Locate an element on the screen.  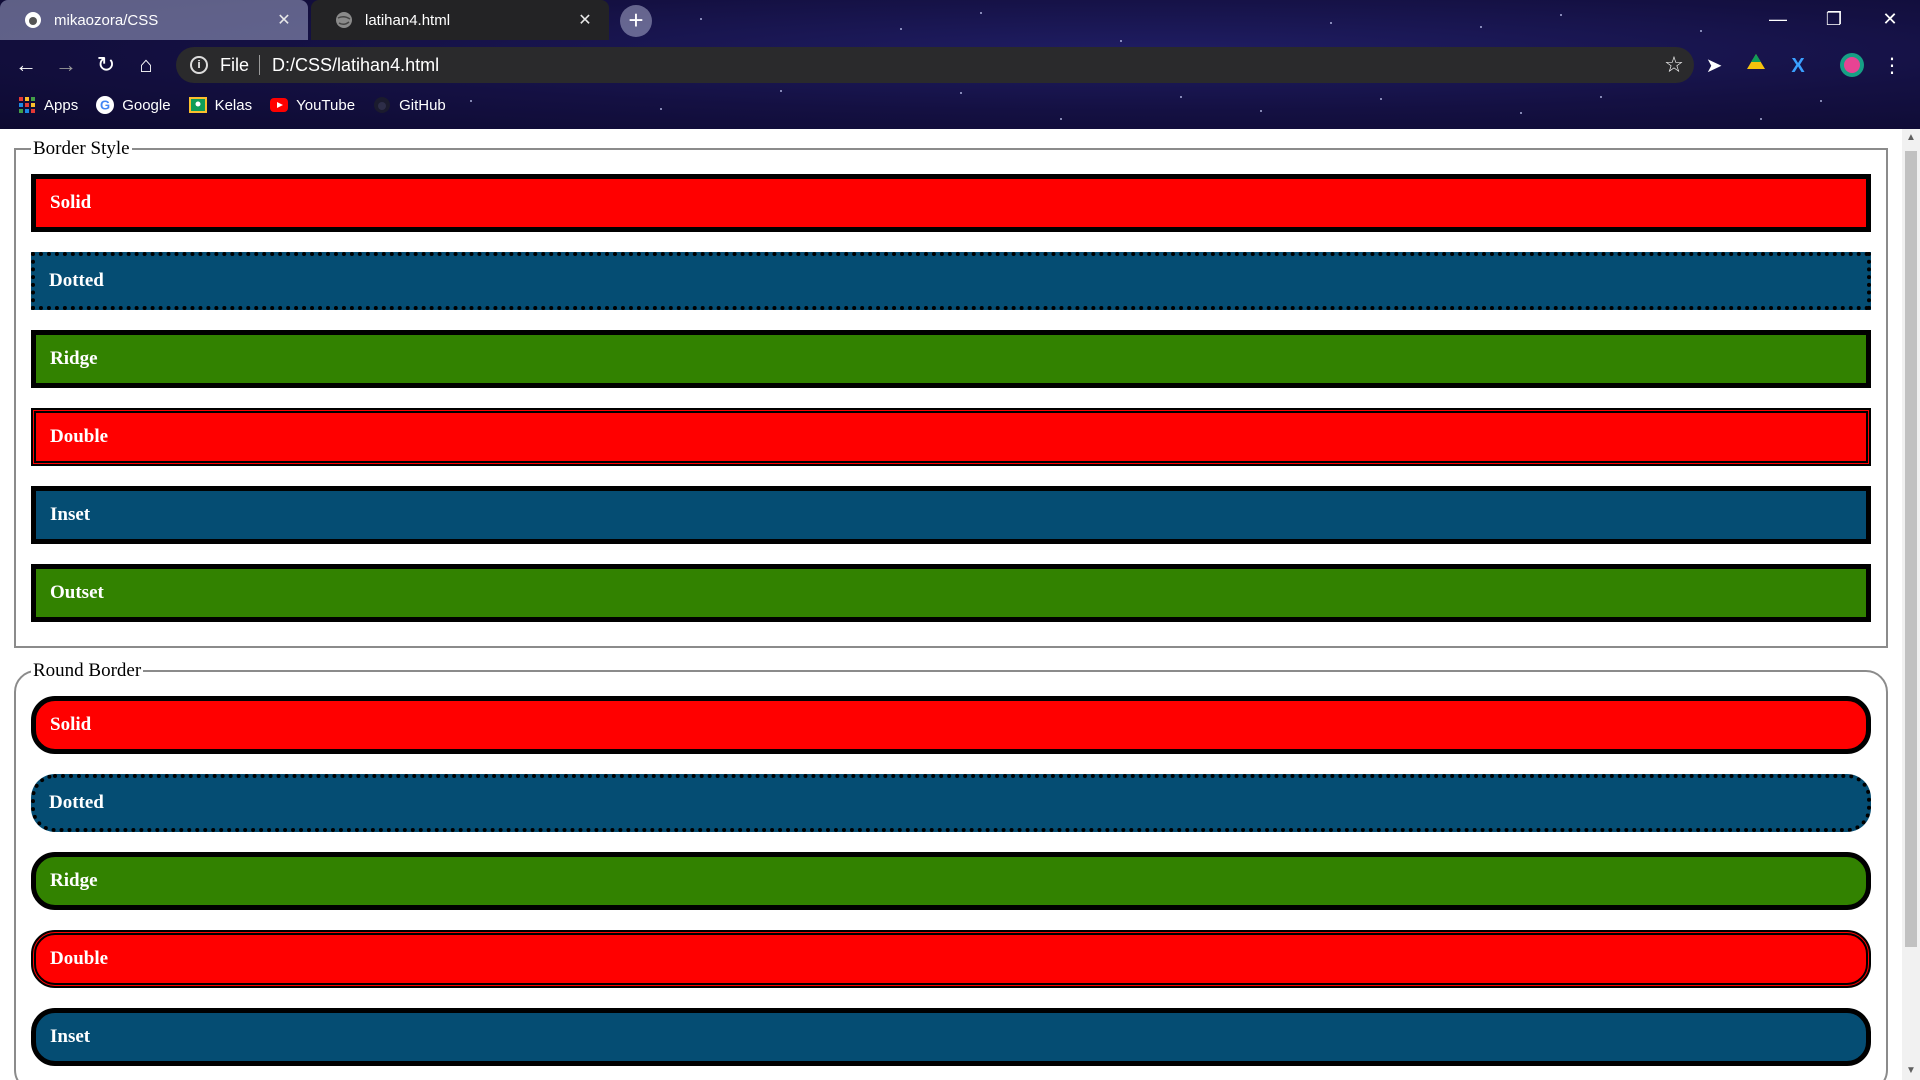
tab-title: mikaozora/CSS is located at coordinates (106, 20).